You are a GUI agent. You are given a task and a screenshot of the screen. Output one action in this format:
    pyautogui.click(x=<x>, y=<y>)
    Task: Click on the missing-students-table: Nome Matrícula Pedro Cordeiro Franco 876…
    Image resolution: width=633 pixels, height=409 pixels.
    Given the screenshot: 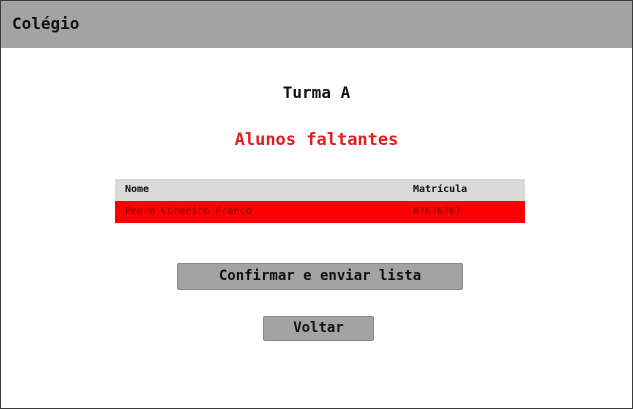 What is the action you would take?
    pyautogui.click(x=320, y=201)
    